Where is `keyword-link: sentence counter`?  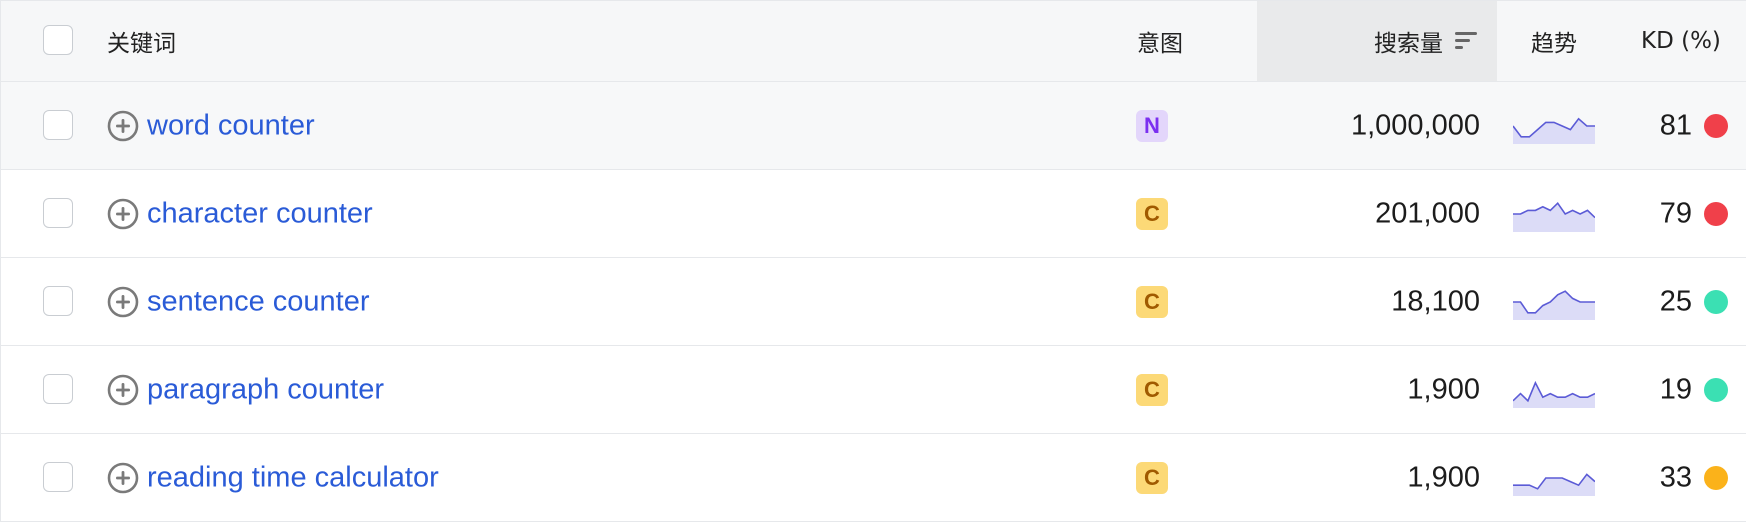
keyword-link: sentence counter is located at coordinates (258, 301).